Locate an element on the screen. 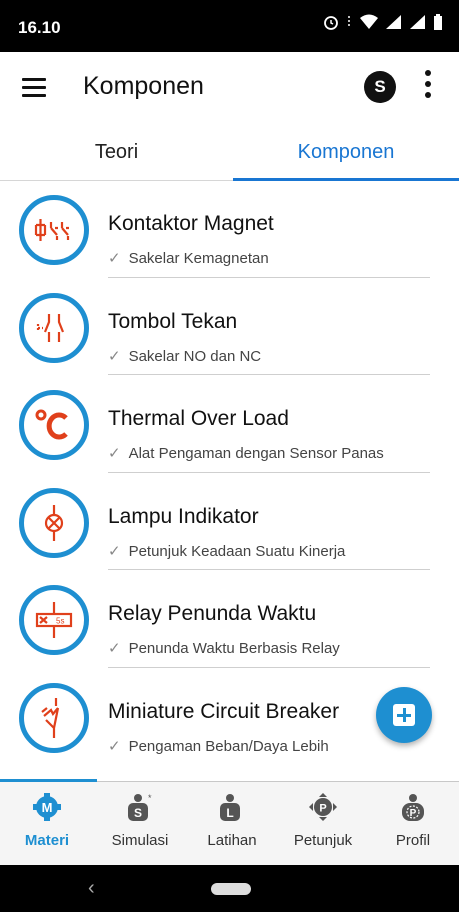 The height and width of the screenshot is (912, 459). petunjuk-icon: P is located at coordinates (323, 807).